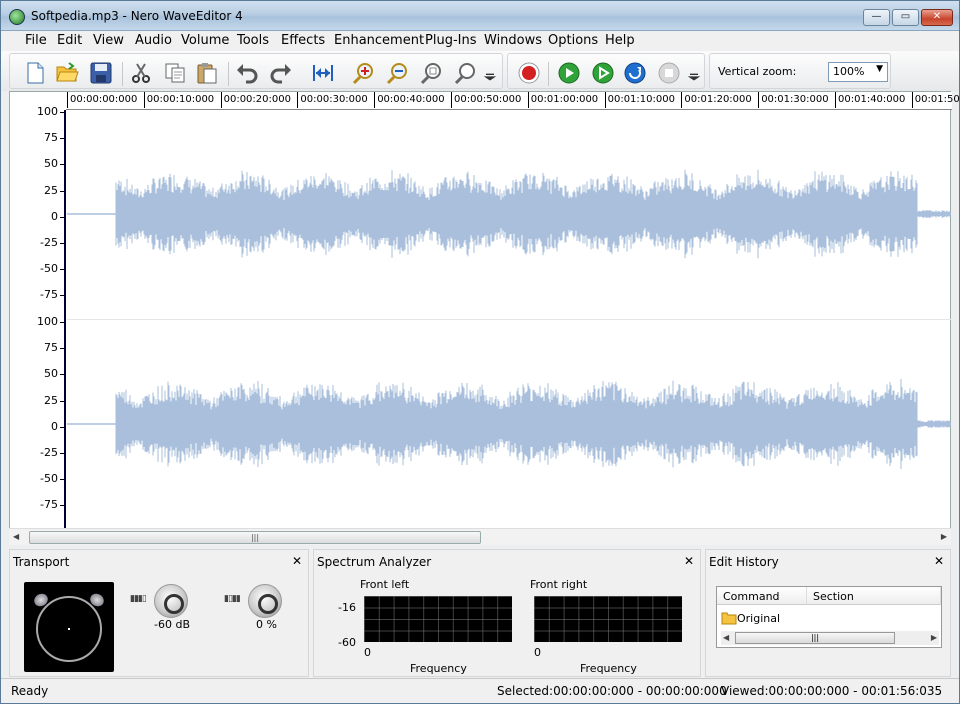 This screenshot has height=704, width=960. What do you see at coordinates (450, 40) in the screenshot?
I see `menu-plugins: Plug-Ins` at bounding box center [450, 40].